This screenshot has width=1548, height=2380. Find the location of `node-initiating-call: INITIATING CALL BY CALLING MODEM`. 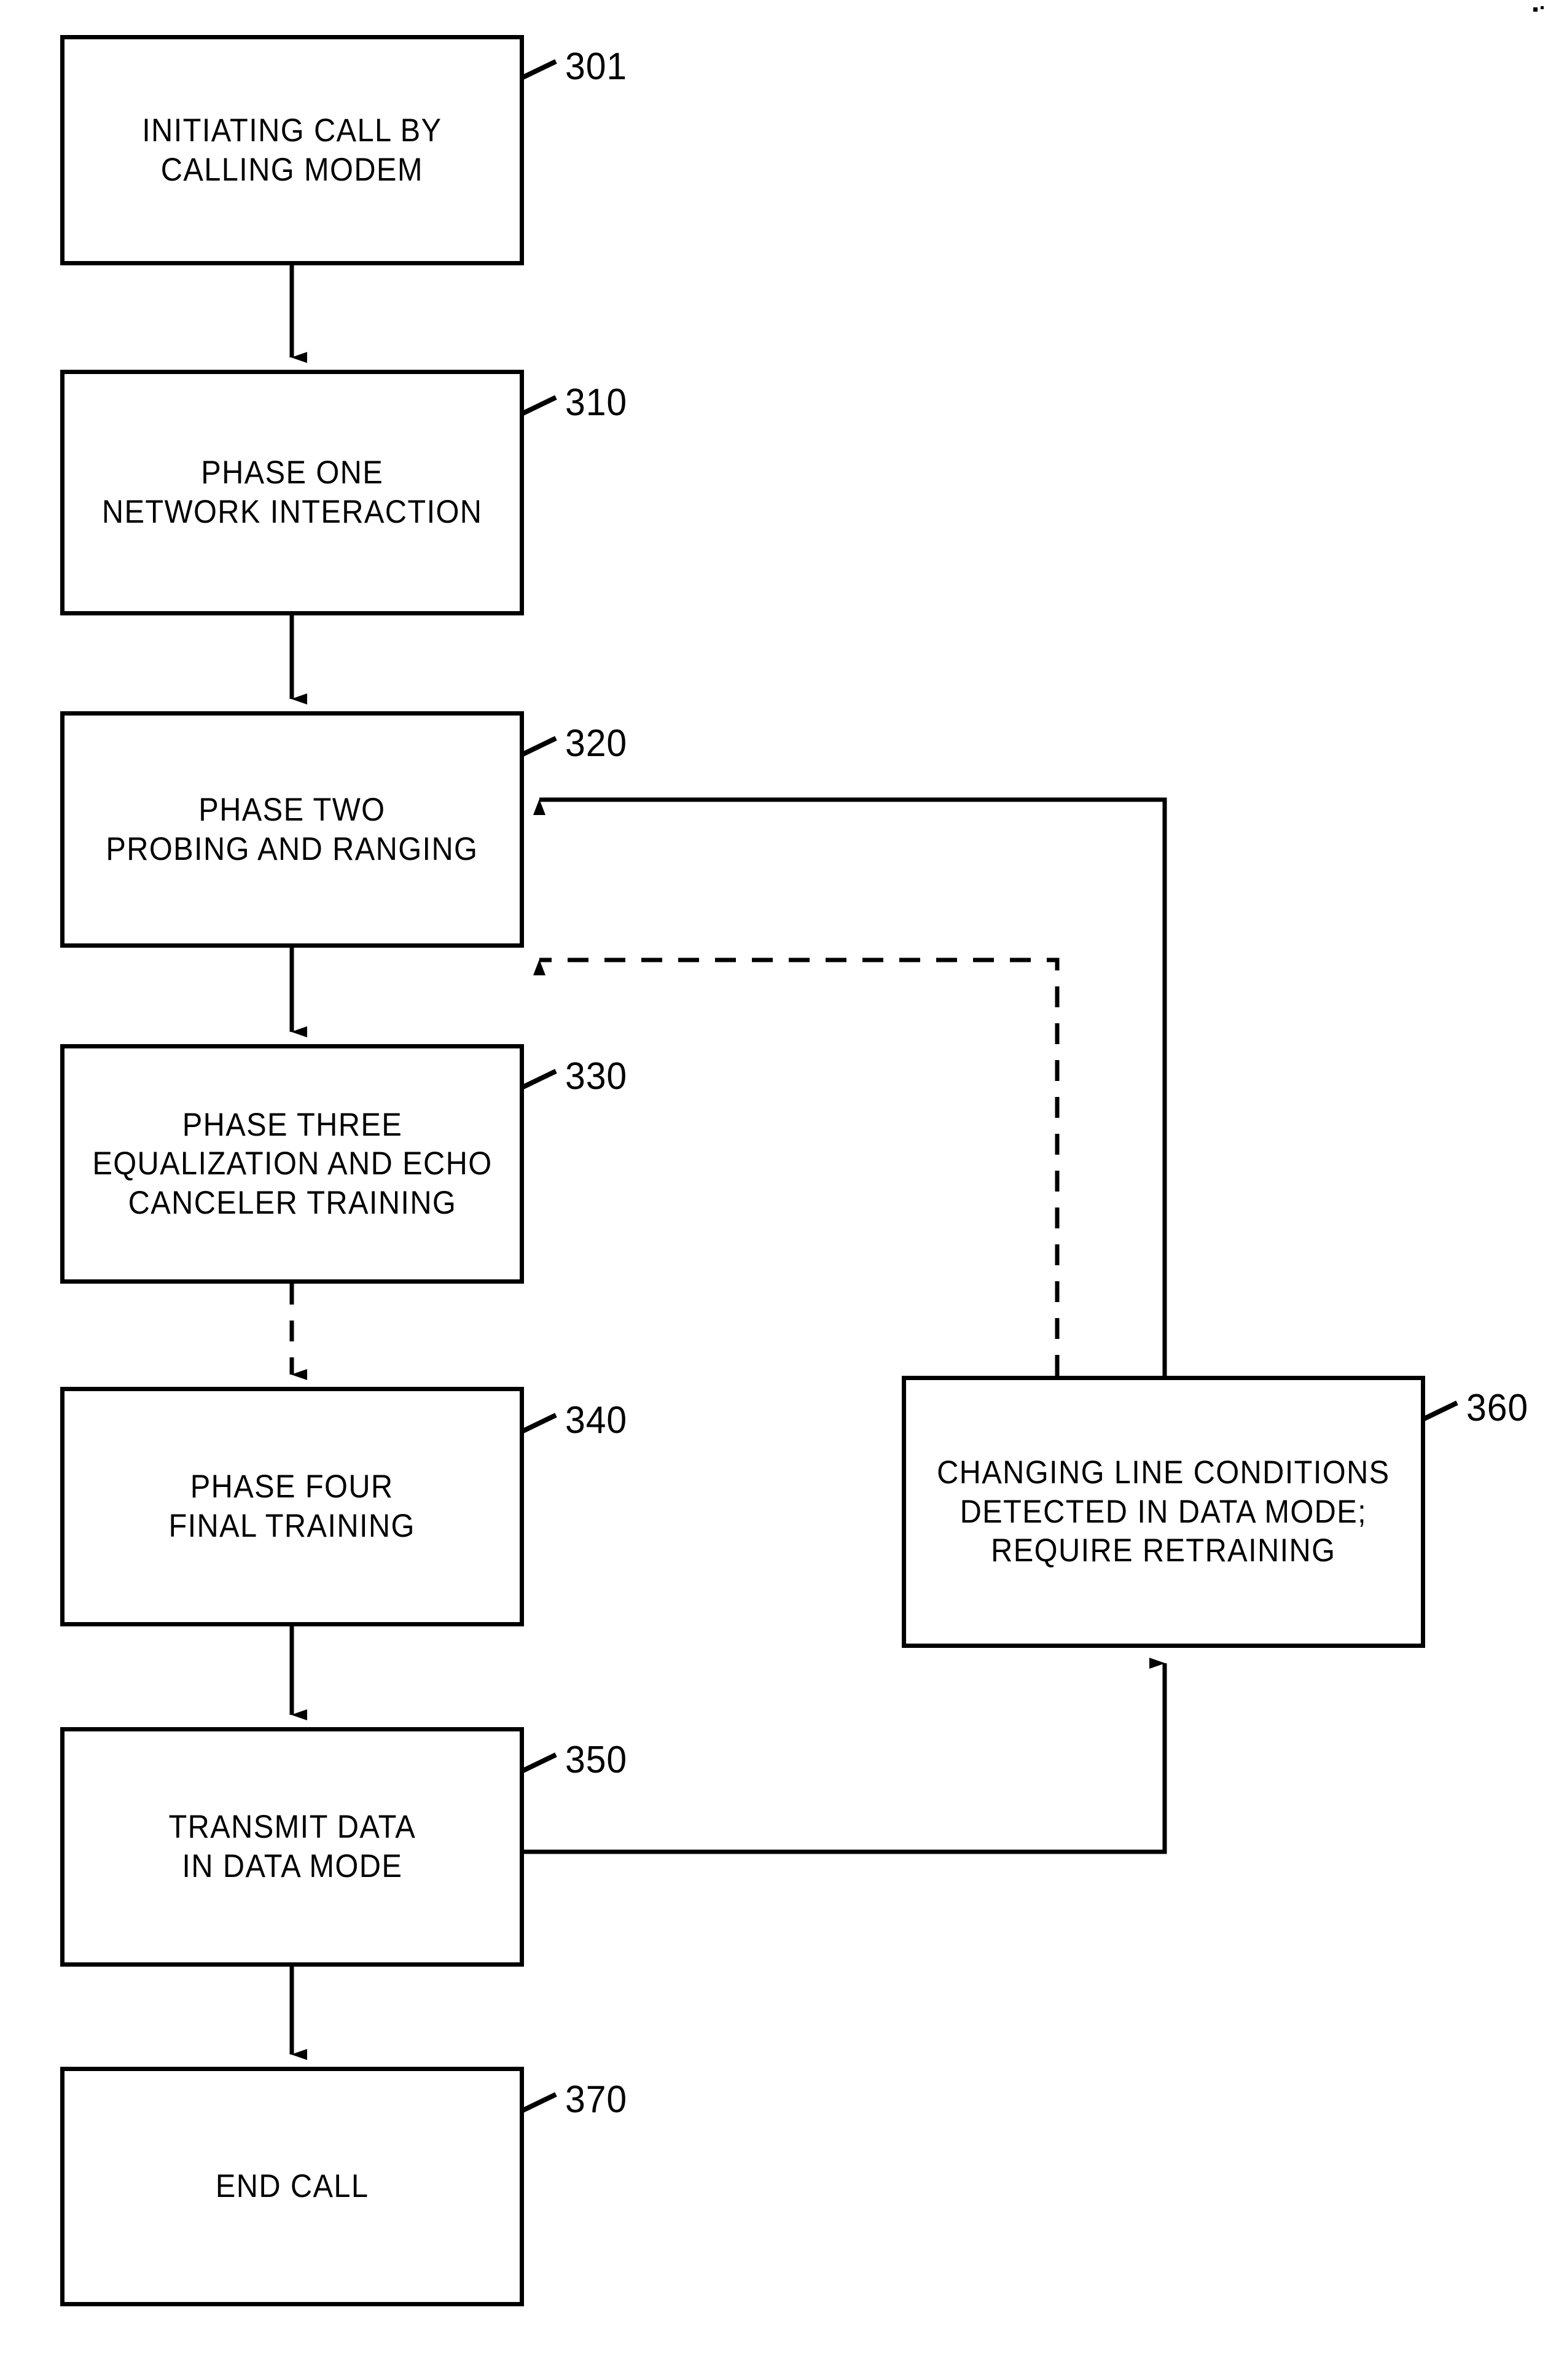

node-initiating-call: INITIATING CALL BY CALLING MODEM is located at coordinates (292, 150).